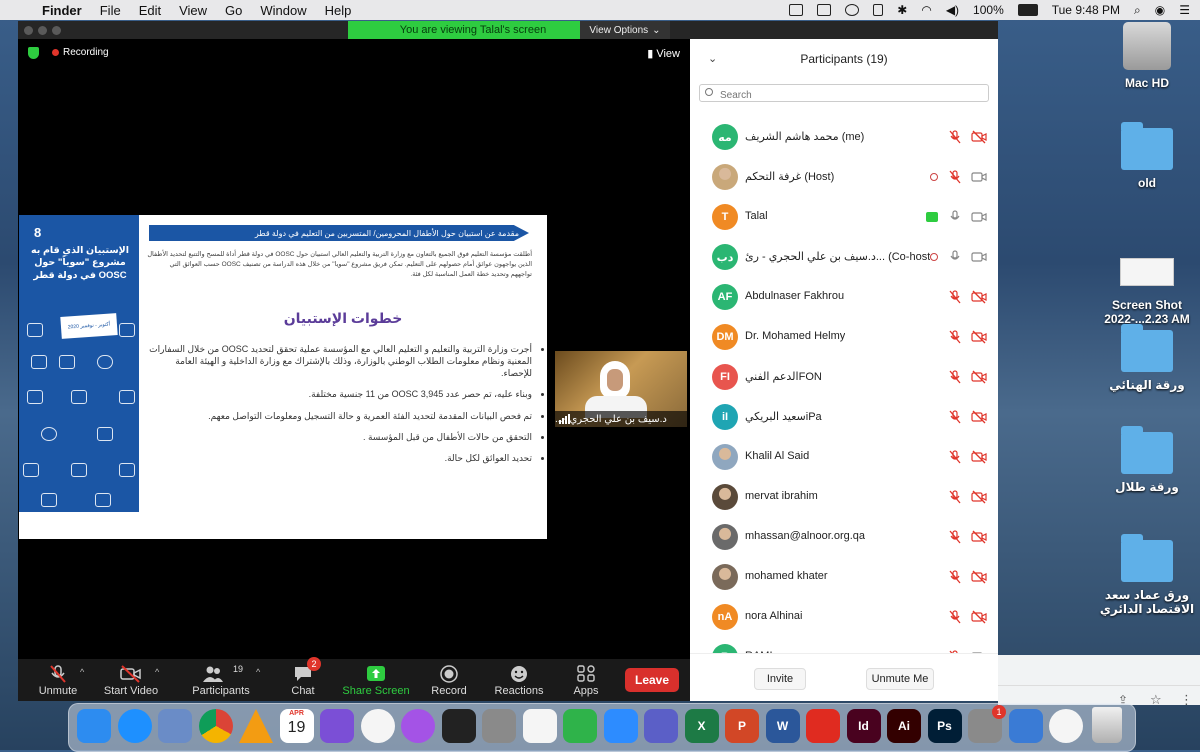 The width and height of the screenshot is (1200, 752). What do you see at coordinates (175, 726) in the screenshot?
I see `dock-app-preview-icon` at bounding box center [175, 726].